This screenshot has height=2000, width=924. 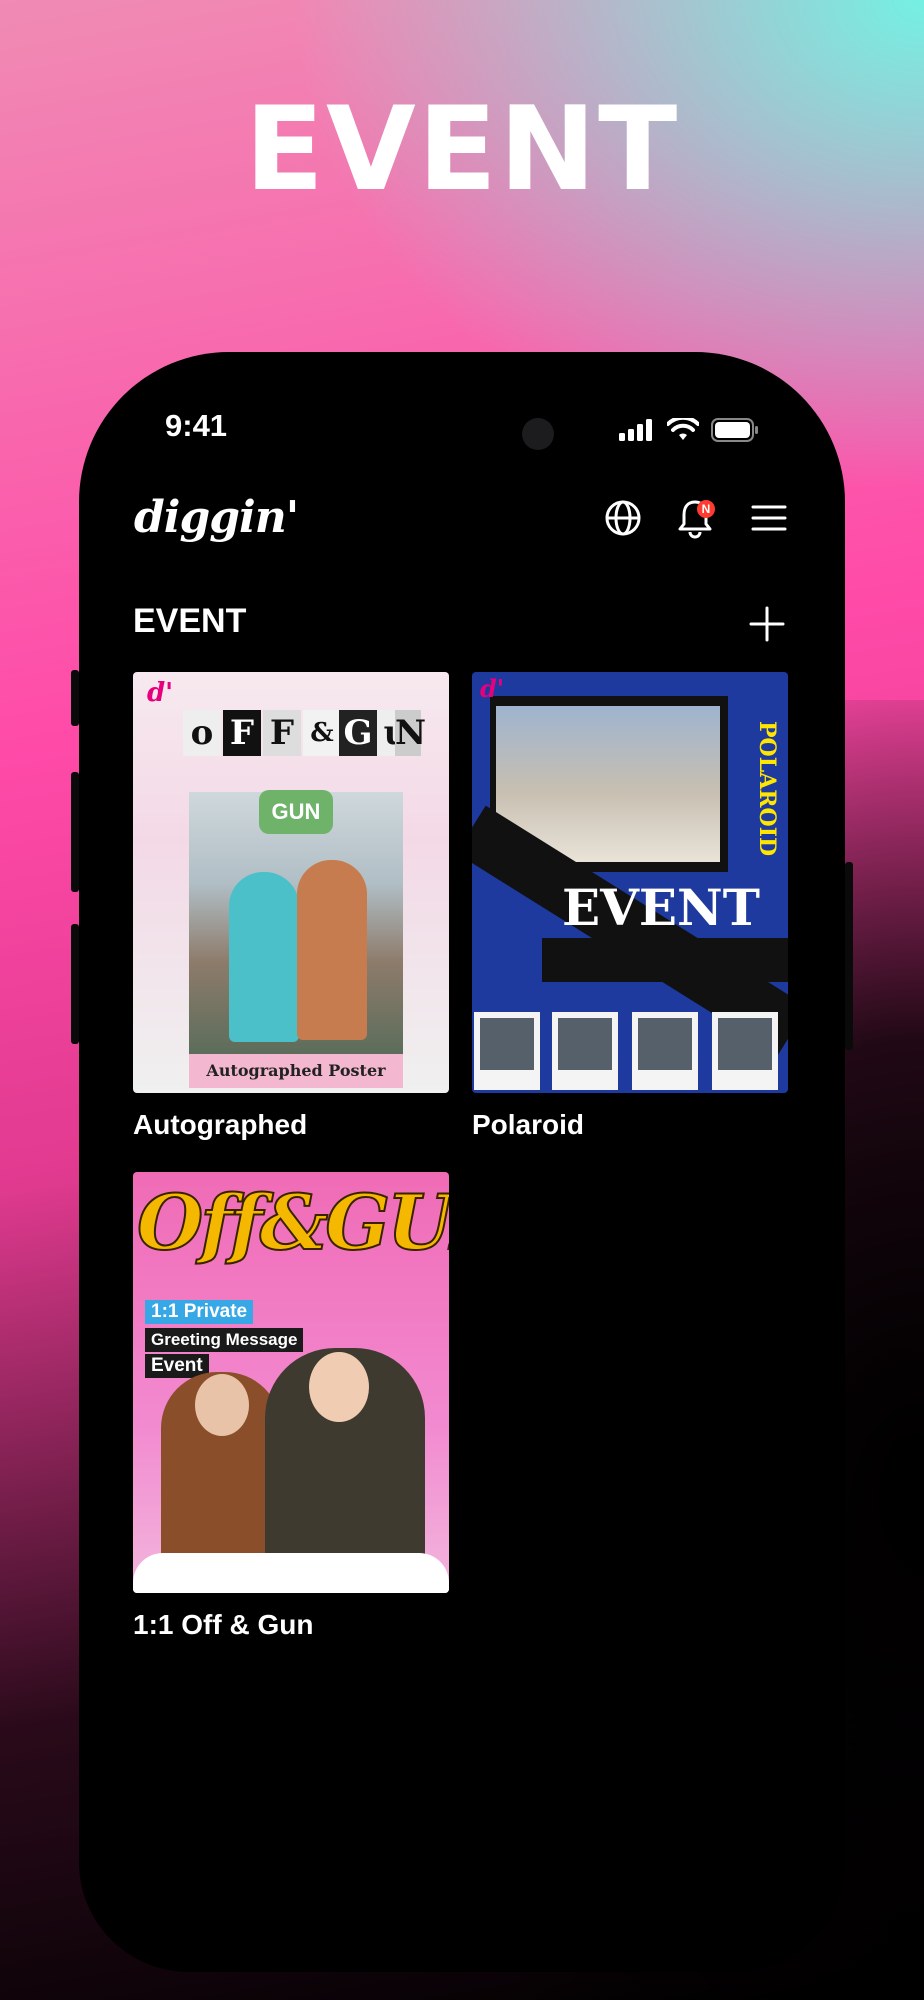 What do you see at coordinates (462, 522) in the screenshot?
I see `app-bar: diggin' N` at bounding box center [462, 522].